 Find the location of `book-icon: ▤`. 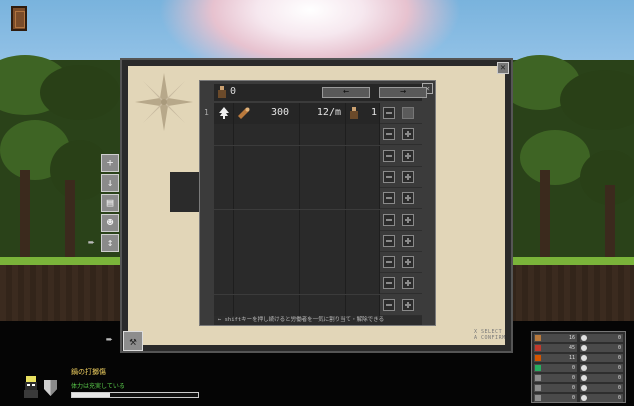

book-icon: ▤ is located at coordinates (110, 202).